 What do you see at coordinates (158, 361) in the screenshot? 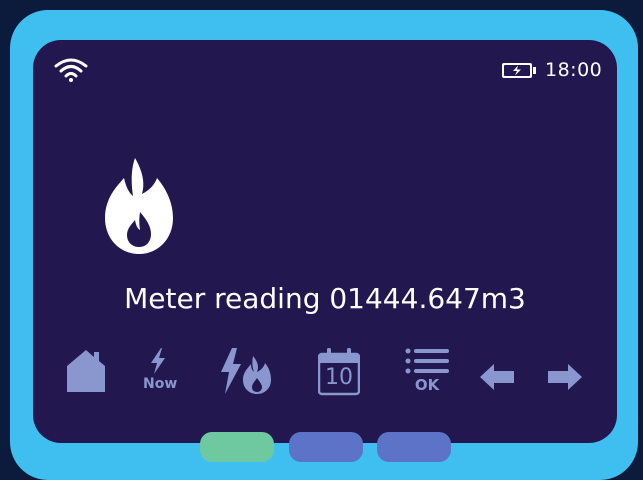
I see `lightning-icon` at bounding box center [158, 361].